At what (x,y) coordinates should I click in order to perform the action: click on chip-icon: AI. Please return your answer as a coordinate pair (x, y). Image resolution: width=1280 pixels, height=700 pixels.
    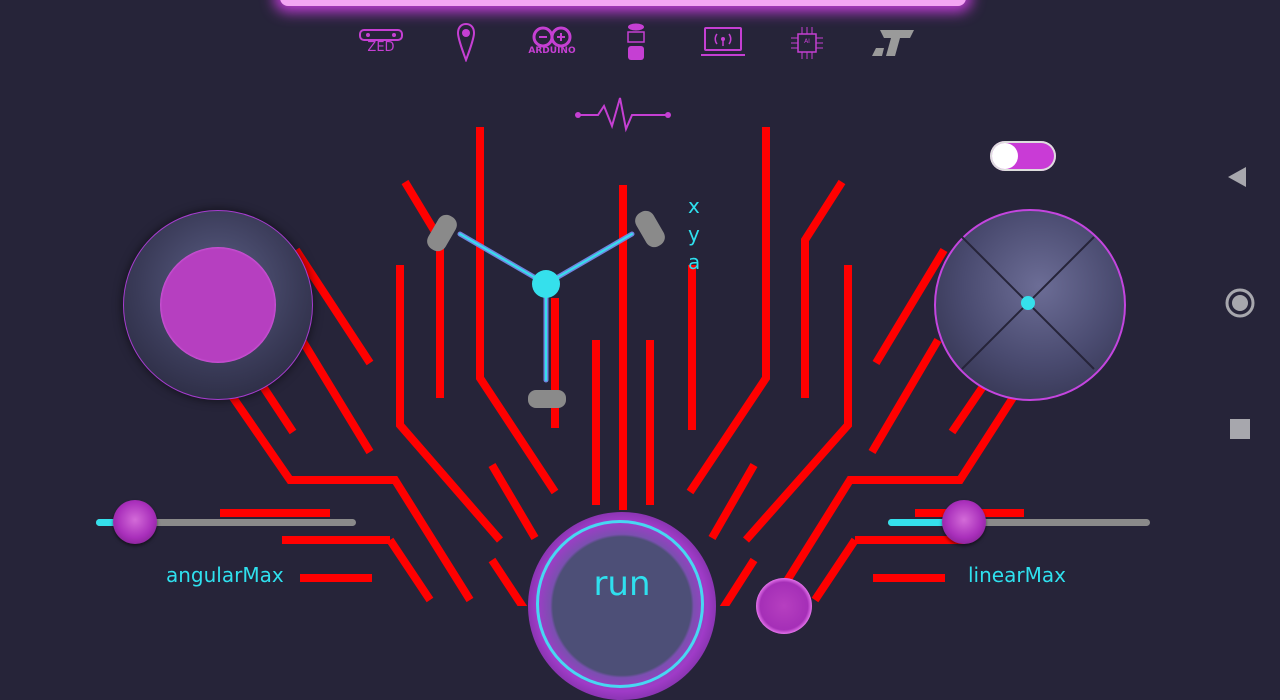
    Looking at the image, I should click on (807, 43).